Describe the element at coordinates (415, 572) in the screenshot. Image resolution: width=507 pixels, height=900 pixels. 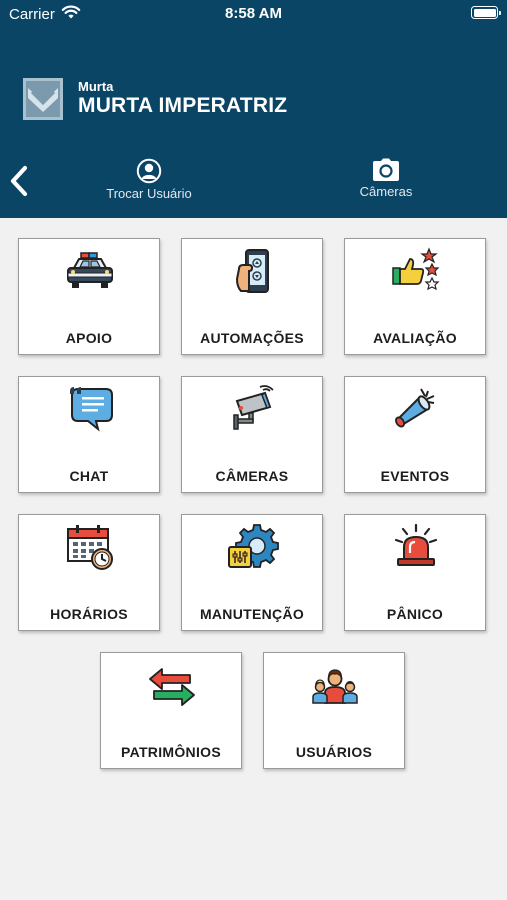
I see `tile-panico: PÂNICO` at that location.